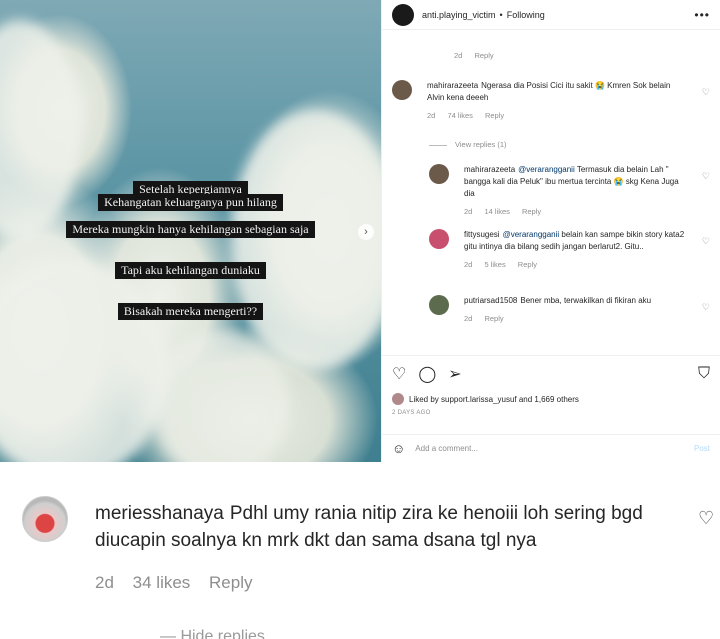 Image resolution: width=720 pixels, height=639 pixels. Describe the element at coordinates (468, 145) in the screenshot. I see `view-replies-button: View replies (1)` at that location.